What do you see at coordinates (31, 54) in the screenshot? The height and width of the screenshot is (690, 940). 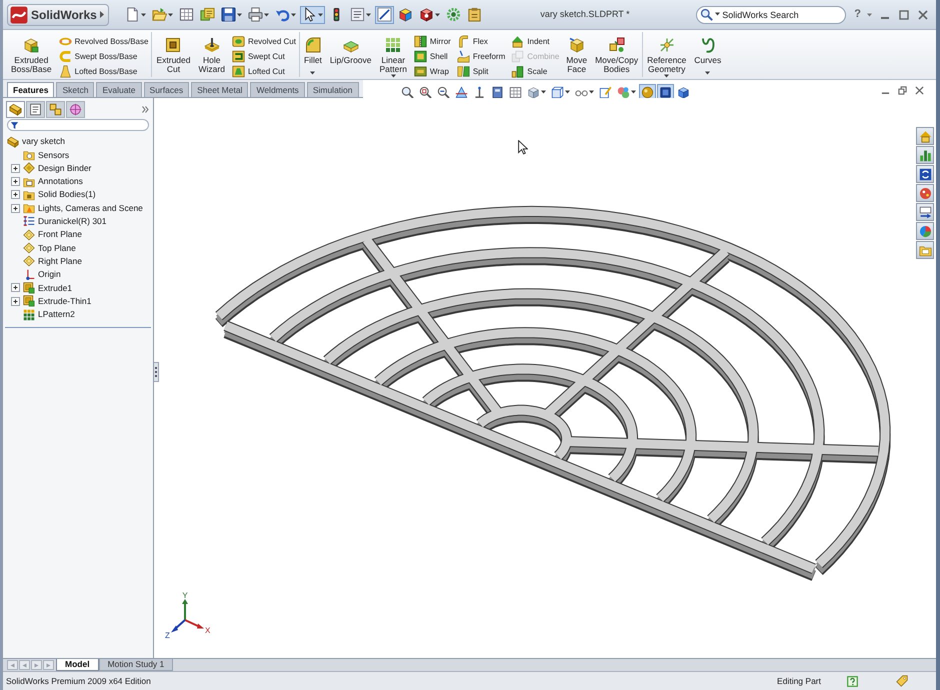 I see `ribbon-button: Extruded Boss/Base` at bounding box center [31, 54].